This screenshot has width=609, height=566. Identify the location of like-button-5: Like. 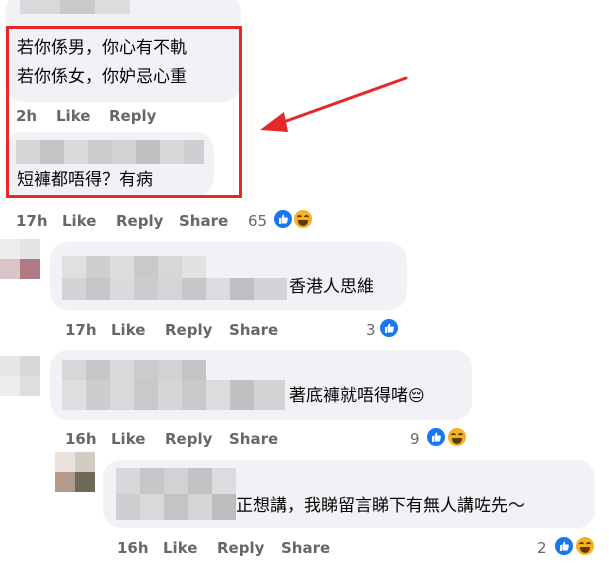
(180, 548).